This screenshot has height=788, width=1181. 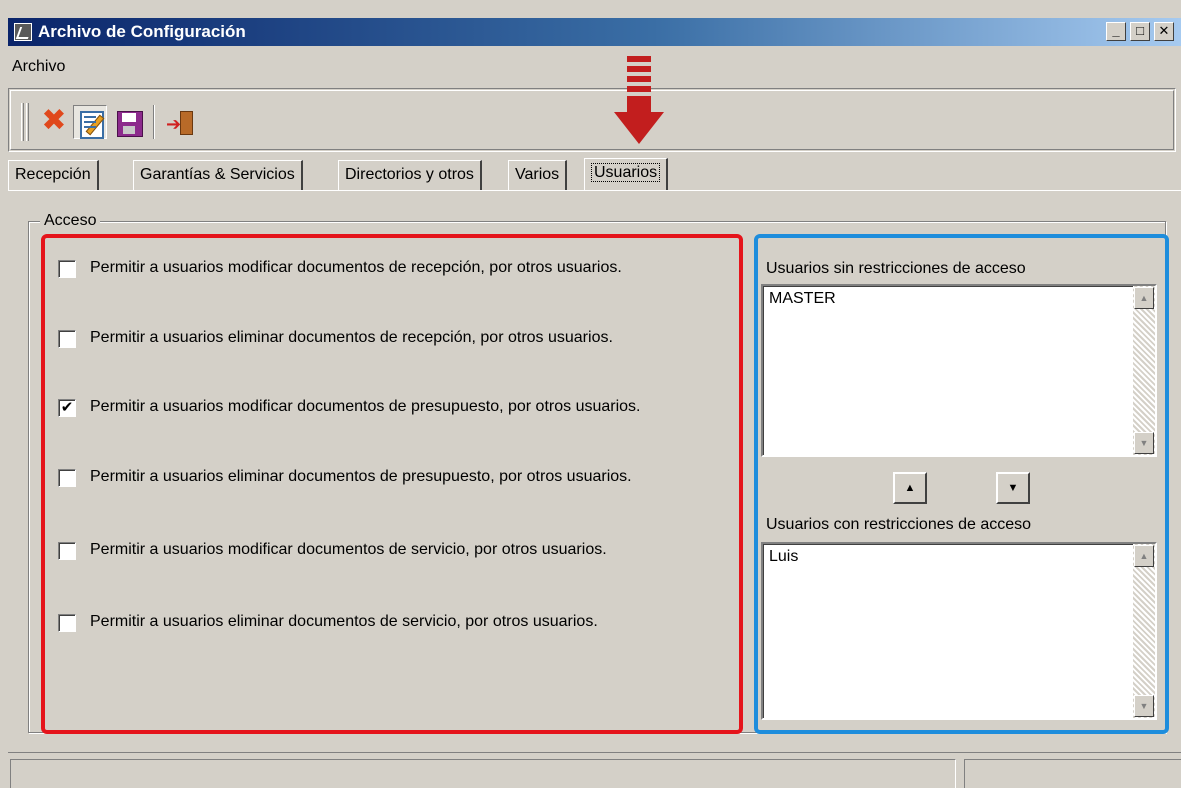 I want to click on status-pane-main, so click(x=483, y=773).